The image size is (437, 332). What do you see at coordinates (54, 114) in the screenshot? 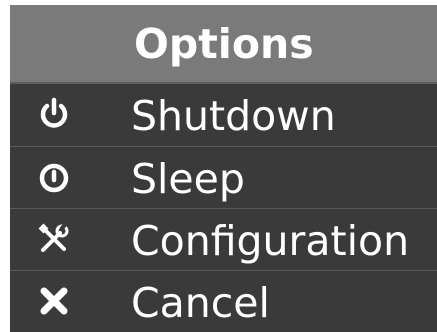
I see `power-icon` at bounding box center [54, 114].